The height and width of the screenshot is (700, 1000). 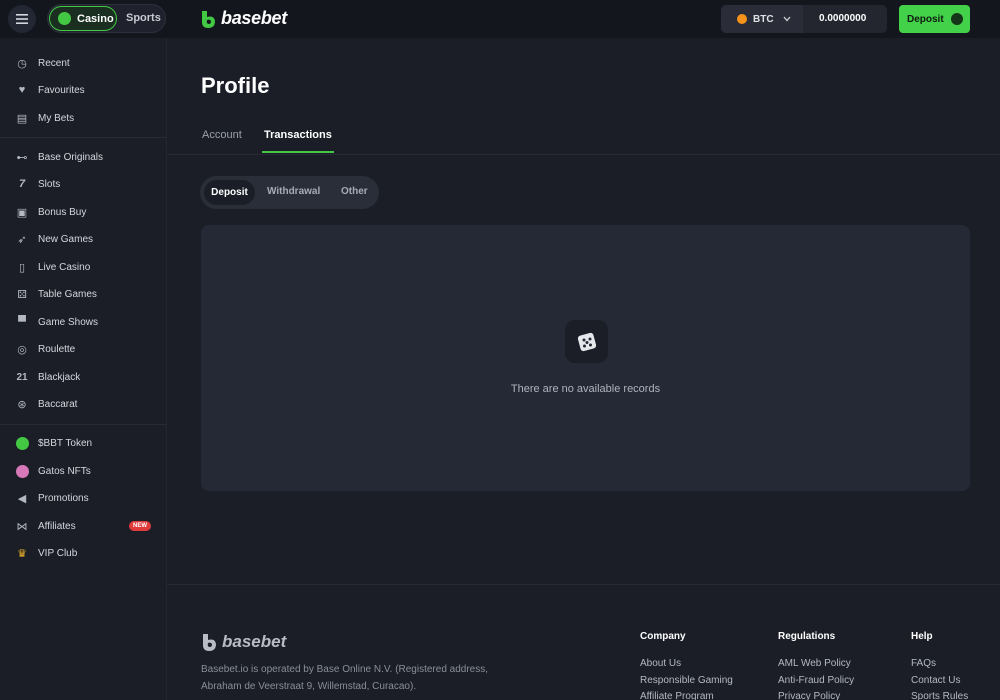 I want to click on sidebar-item-favourites: ♥ Favourites, so click(x=50, y=90).